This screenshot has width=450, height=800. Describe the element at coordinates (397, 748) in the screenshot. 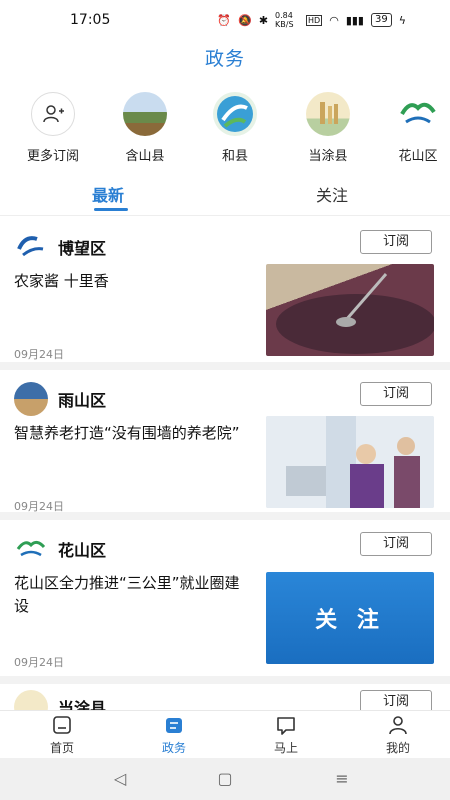

I see `nav-label: 我的` at that location.